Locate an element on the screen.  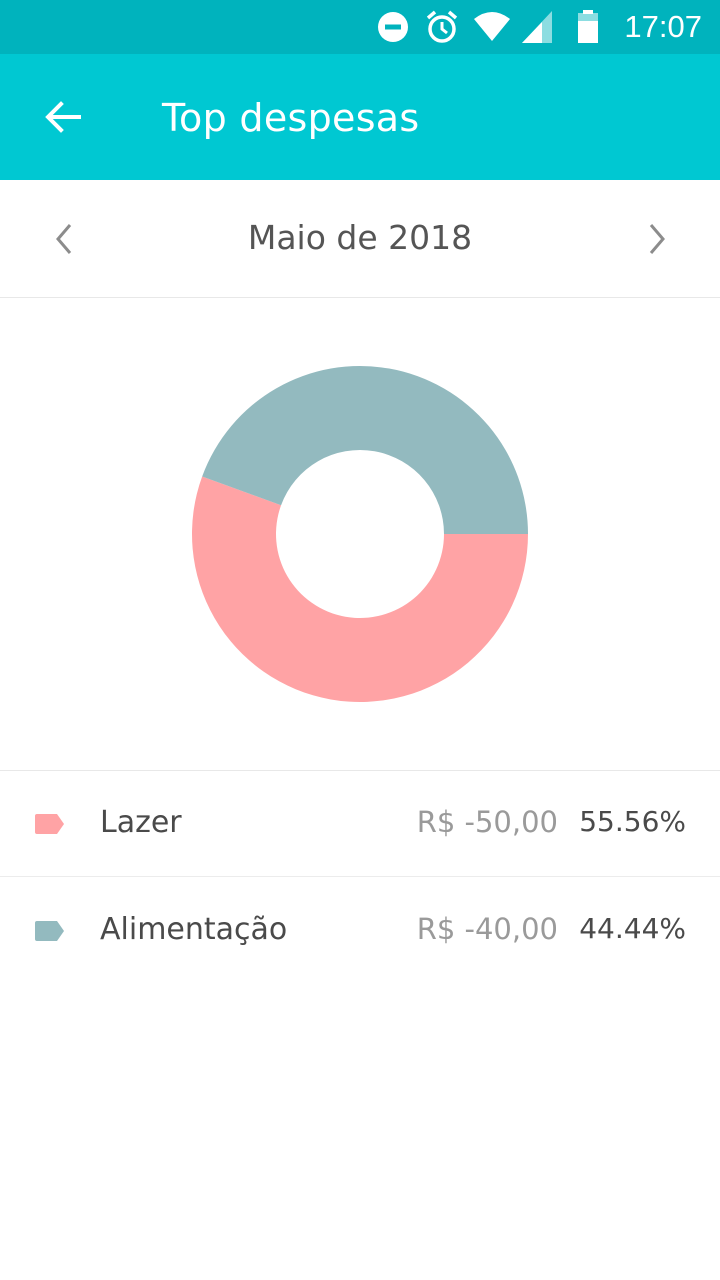
legend-percentage: 55.56% is located at coordinates (632, 821).